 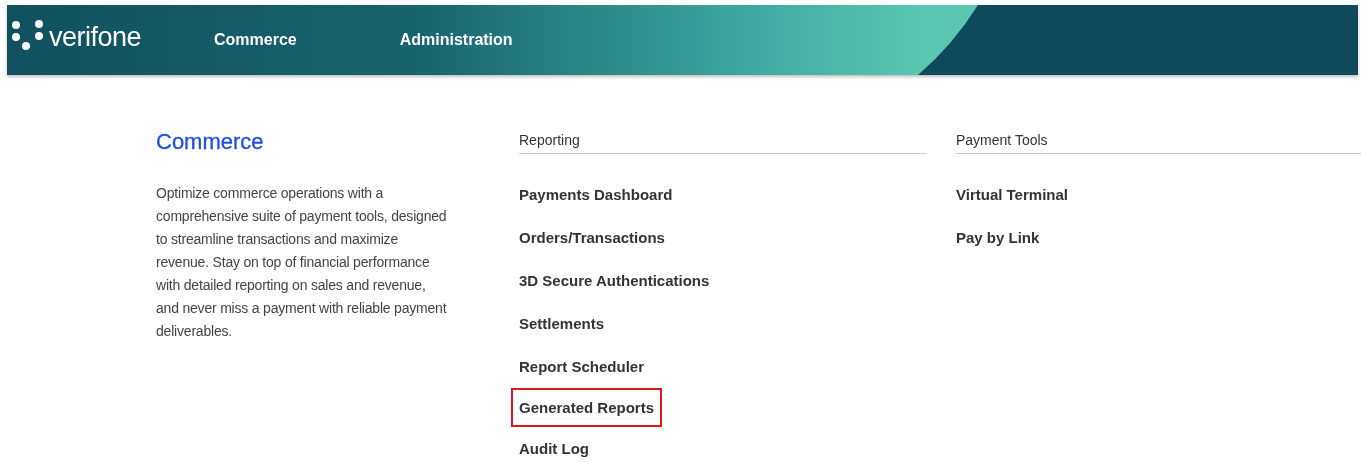 I want to click on column-heading: Payment Tools, so click(x=1158, y=142).